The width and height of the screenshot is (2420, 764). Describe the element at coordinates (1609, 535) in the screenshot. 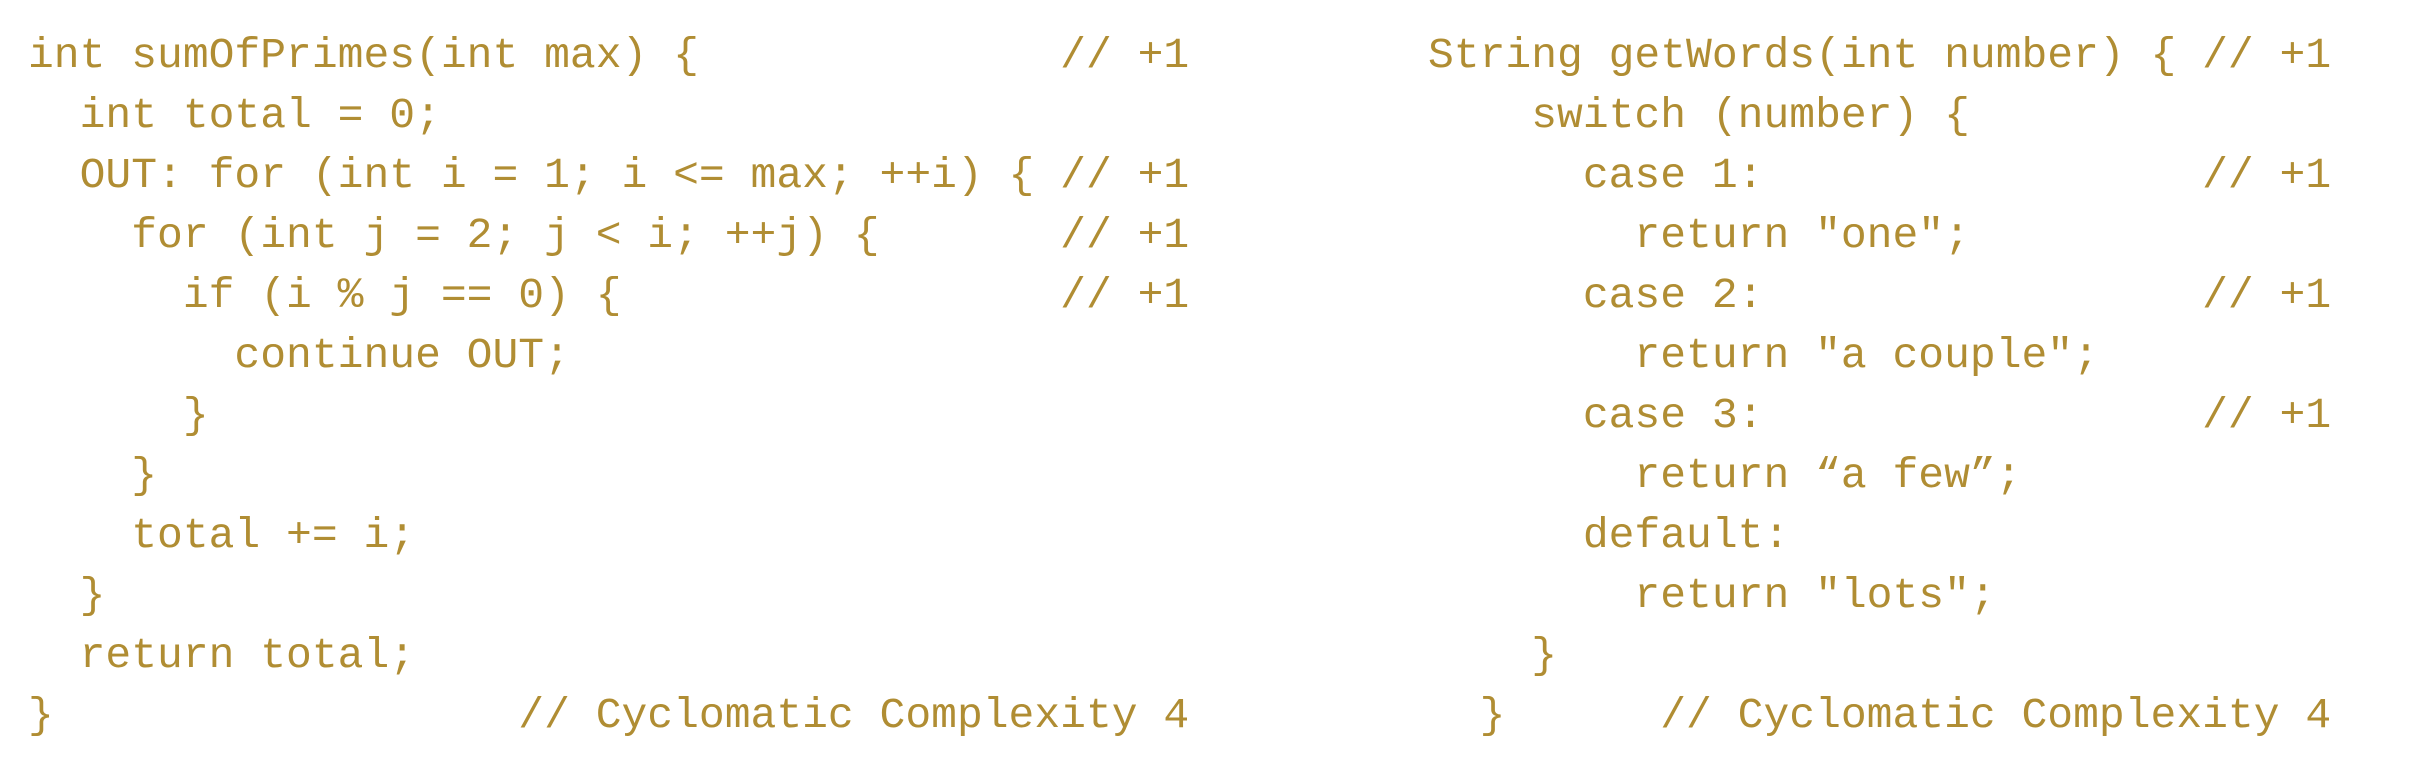

I see `code-line: default:` at that location.